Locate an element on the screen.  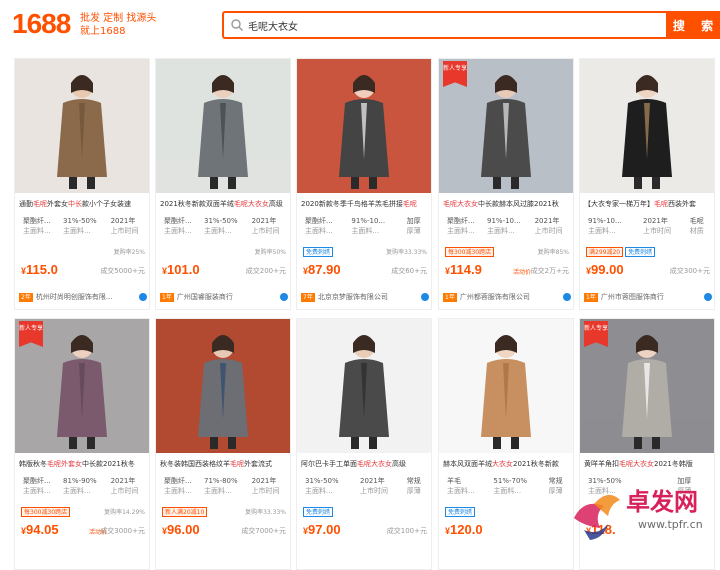
header: 1688 批发 定制 找源头 就上1688 搜 索 is located at coordinates (360, 26).